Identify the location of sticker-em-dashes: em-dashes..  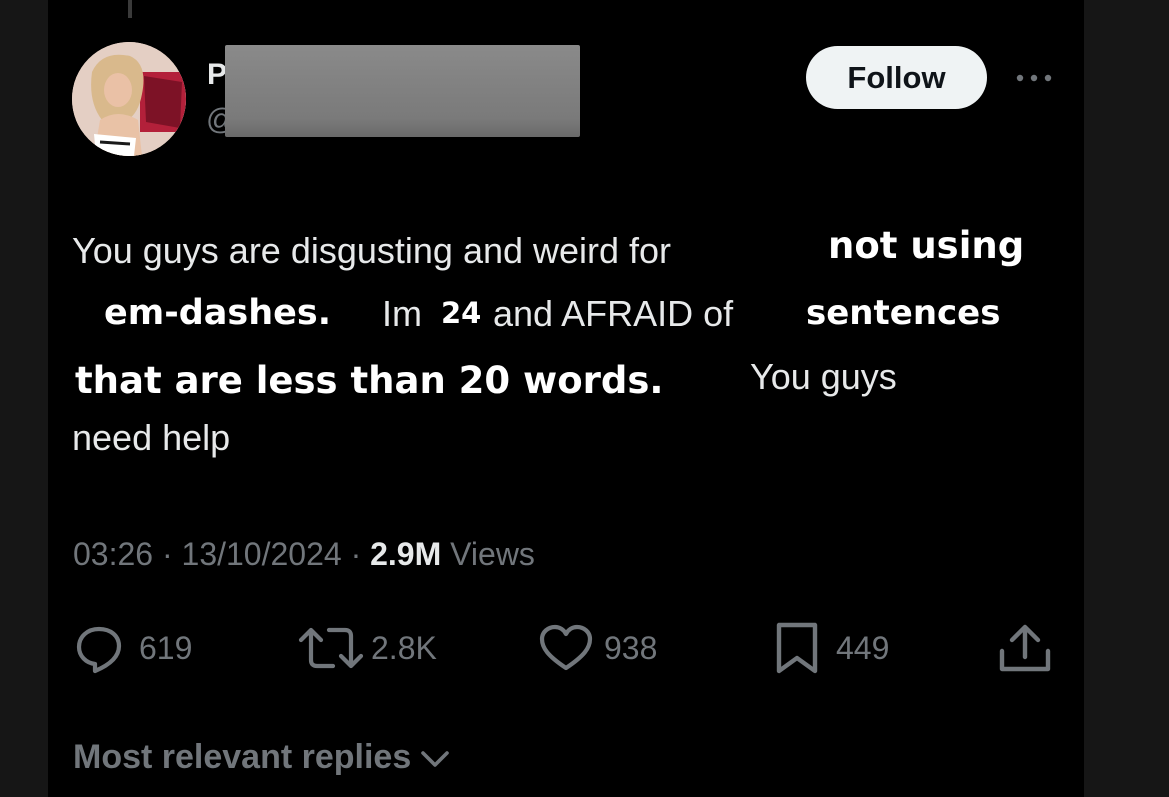
(218, 313).